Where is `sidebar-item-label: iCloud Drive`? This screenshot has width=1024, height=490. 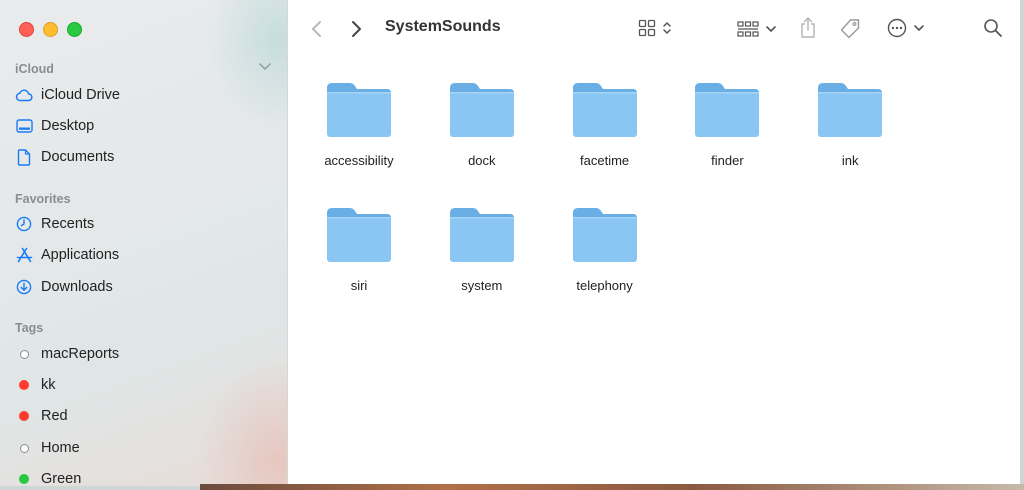 sidebar-item-label: iCloud Drive is located at coordinates (80, 95).